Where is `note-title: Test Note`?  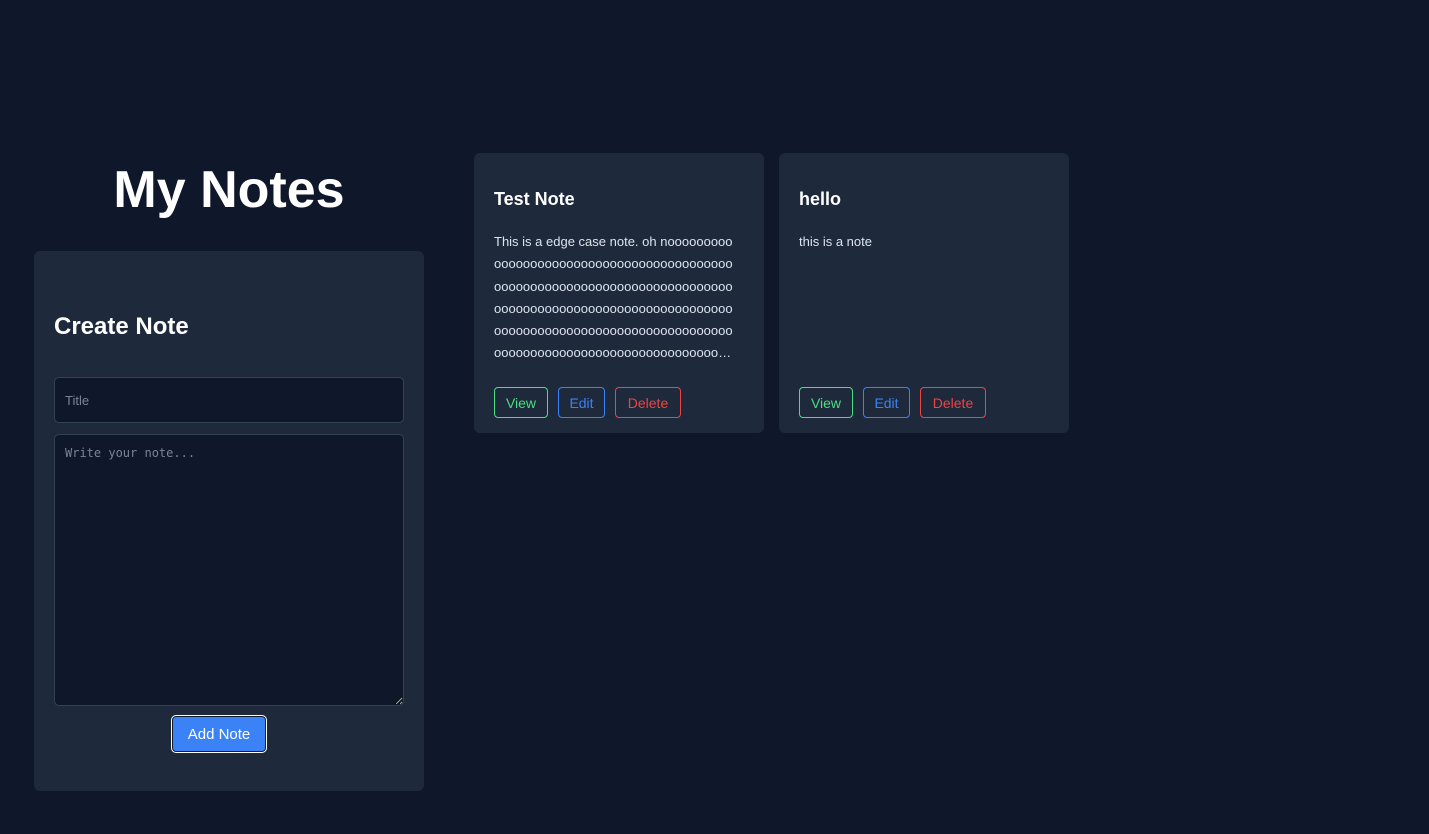 note-title: Test Note is located at coordinates (534, 199).